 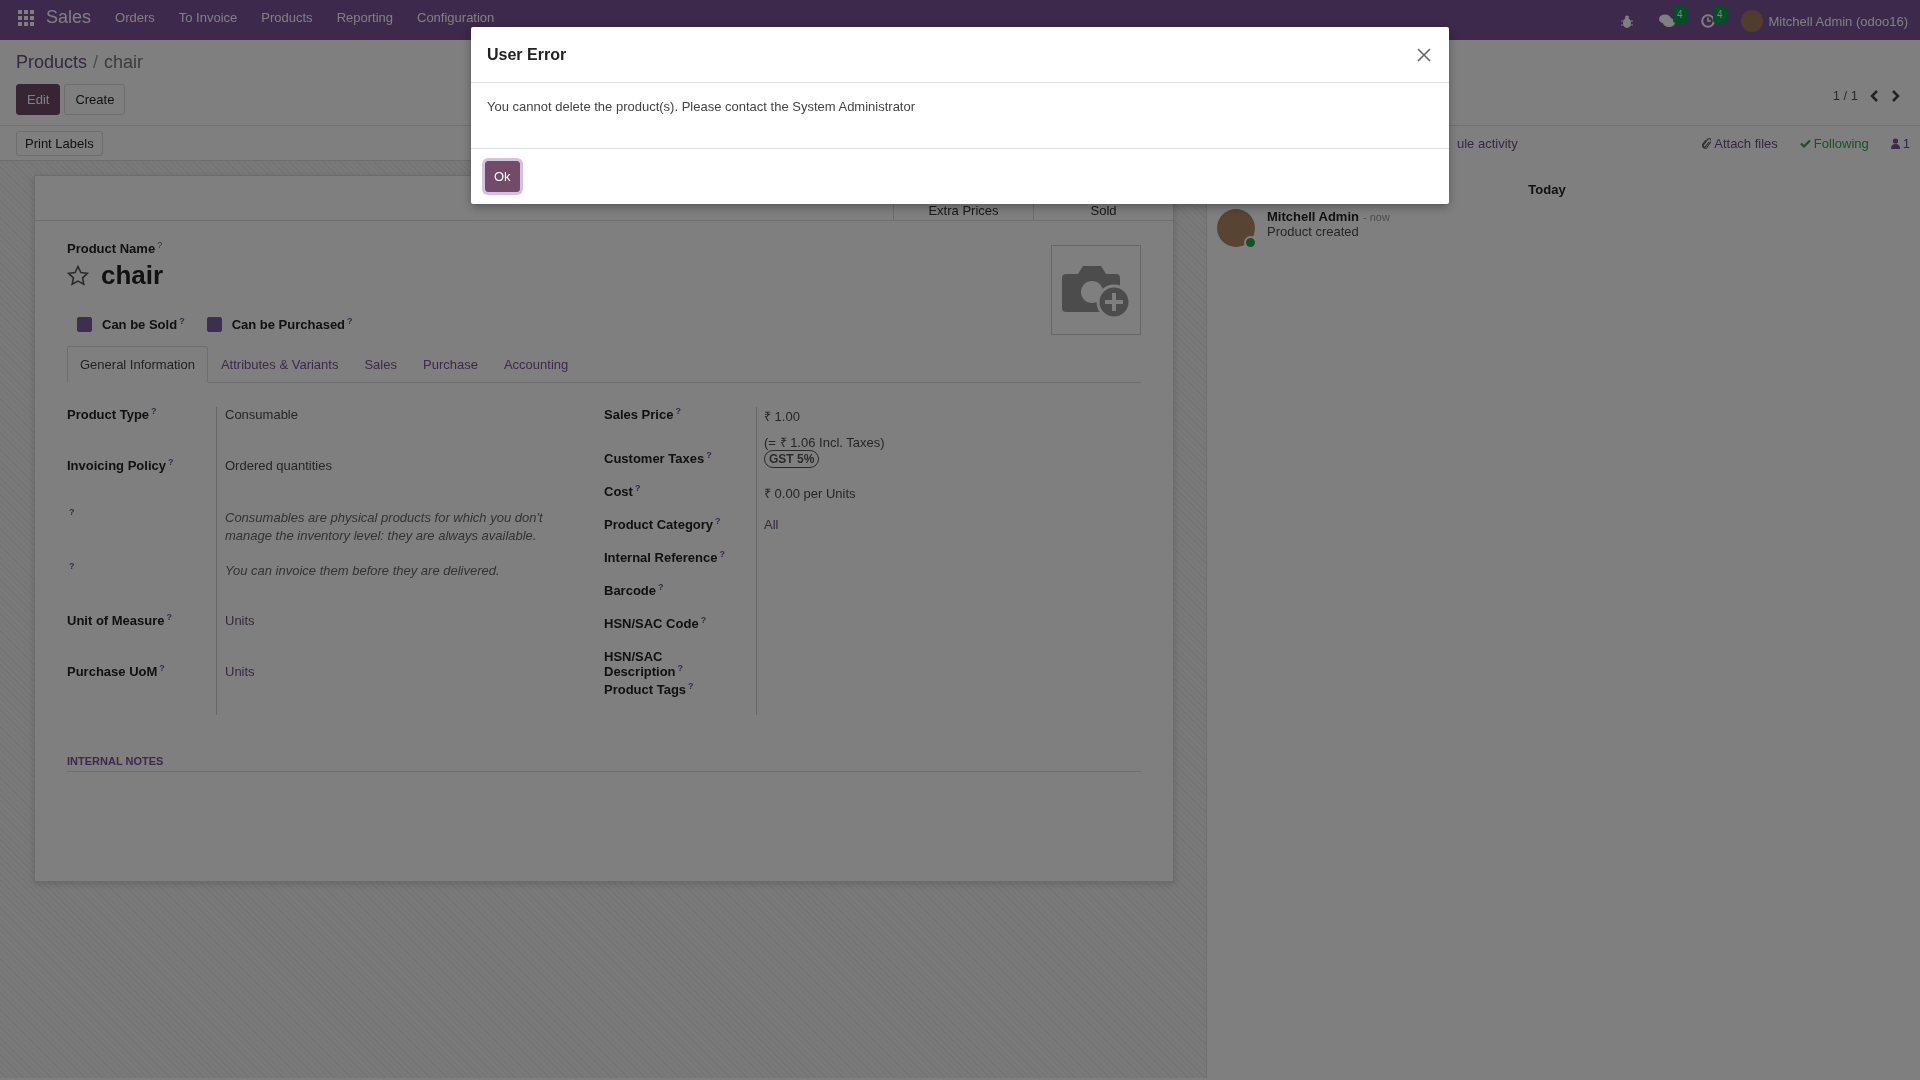 What do you see at coordinates (661, 557) in the screenshot?
I see `field-label: Internal Reference` at bounding box center [661, 557].